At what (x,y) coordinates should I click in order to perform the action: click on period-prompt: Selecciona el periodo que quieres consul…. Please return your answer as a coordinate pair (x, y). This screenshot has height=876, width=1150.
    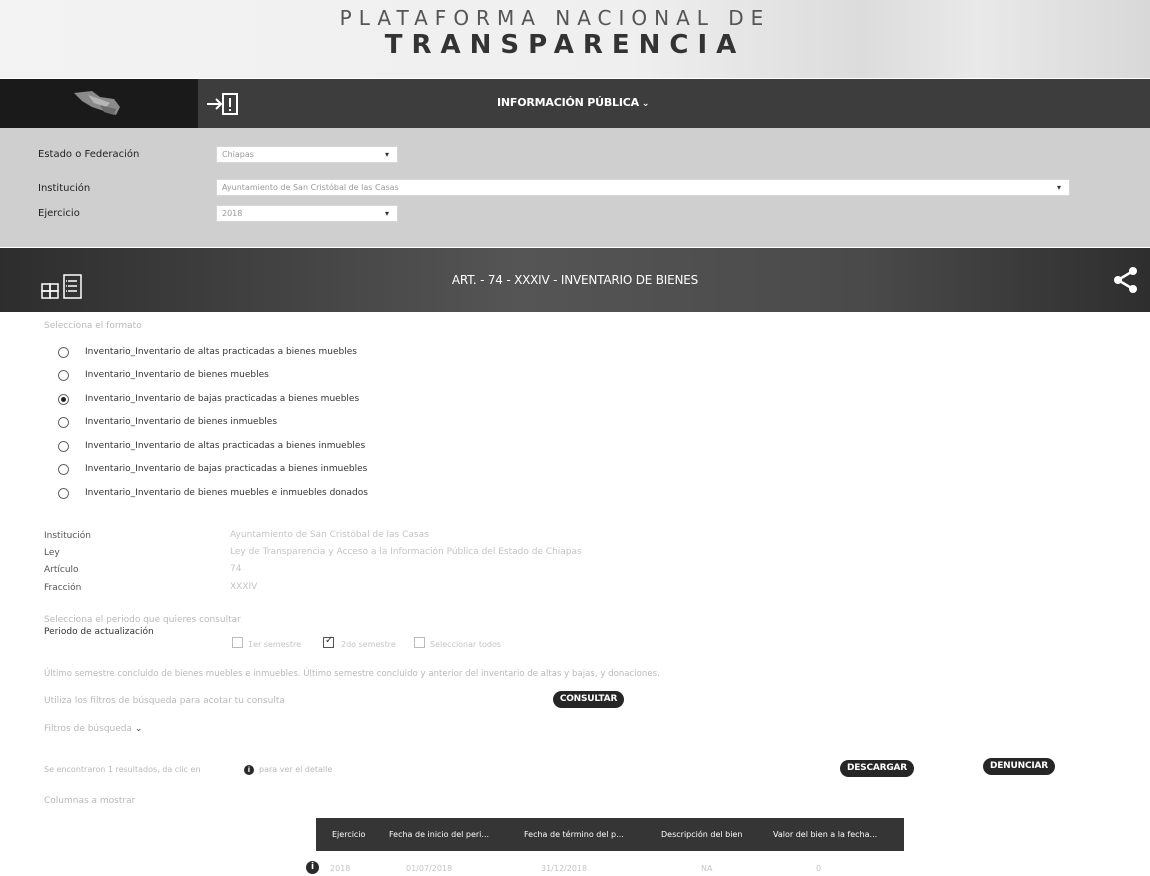
    Looking at the image, I should click on (142, 620).